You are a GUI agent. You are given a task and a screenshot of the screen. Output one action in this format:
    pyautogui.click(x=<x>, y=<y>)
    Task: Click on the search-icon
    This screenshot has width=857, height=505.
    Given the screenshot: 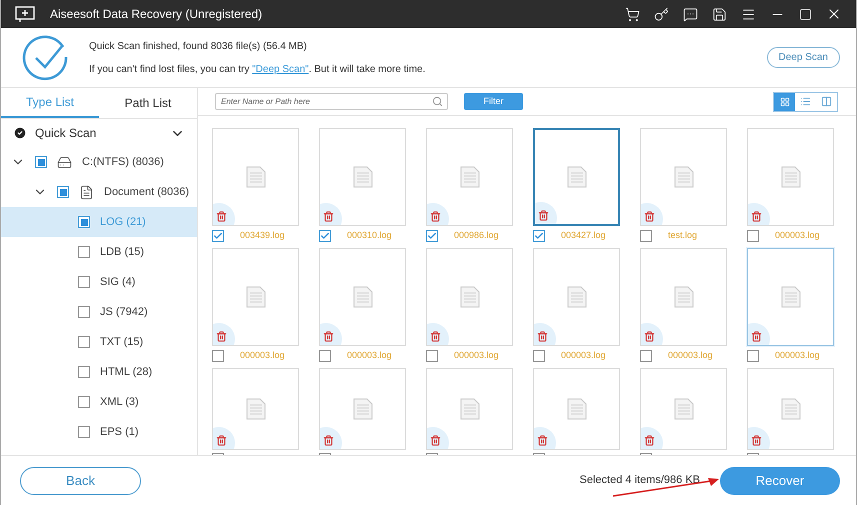 What is the action you would take?
    pyautogui.click(x=437, y=101)
    